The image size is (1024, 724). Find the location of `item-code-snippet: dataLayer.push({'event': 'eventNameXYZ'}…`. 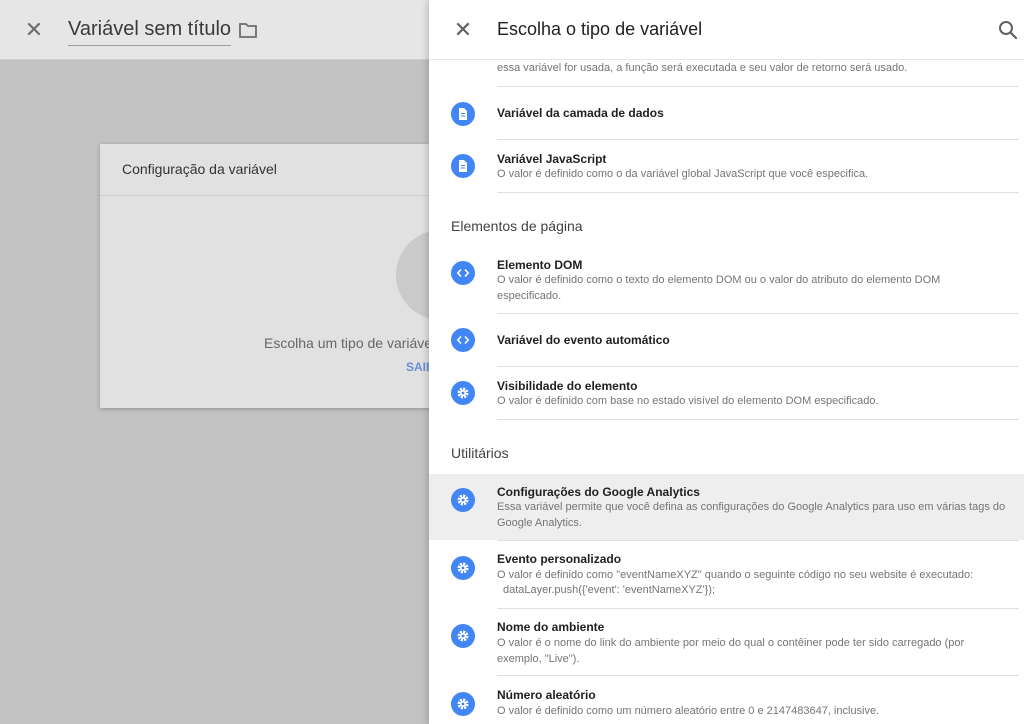

item-code-snippet: dataLayer.push({'event': 'eventNameXYZ'}… is located at coordinates (609, 590).